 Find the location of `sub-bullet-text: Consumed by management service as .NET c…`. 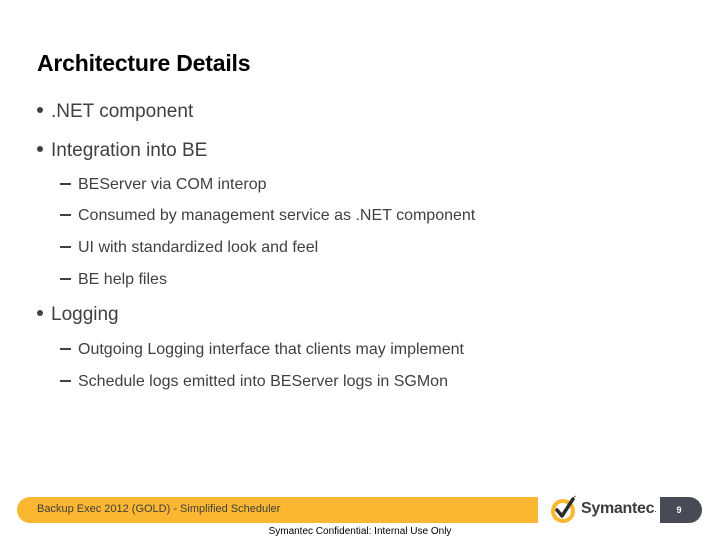

sub-bullet-text: Consumed by management service as .NET c… is located at coordinates (277, 215).